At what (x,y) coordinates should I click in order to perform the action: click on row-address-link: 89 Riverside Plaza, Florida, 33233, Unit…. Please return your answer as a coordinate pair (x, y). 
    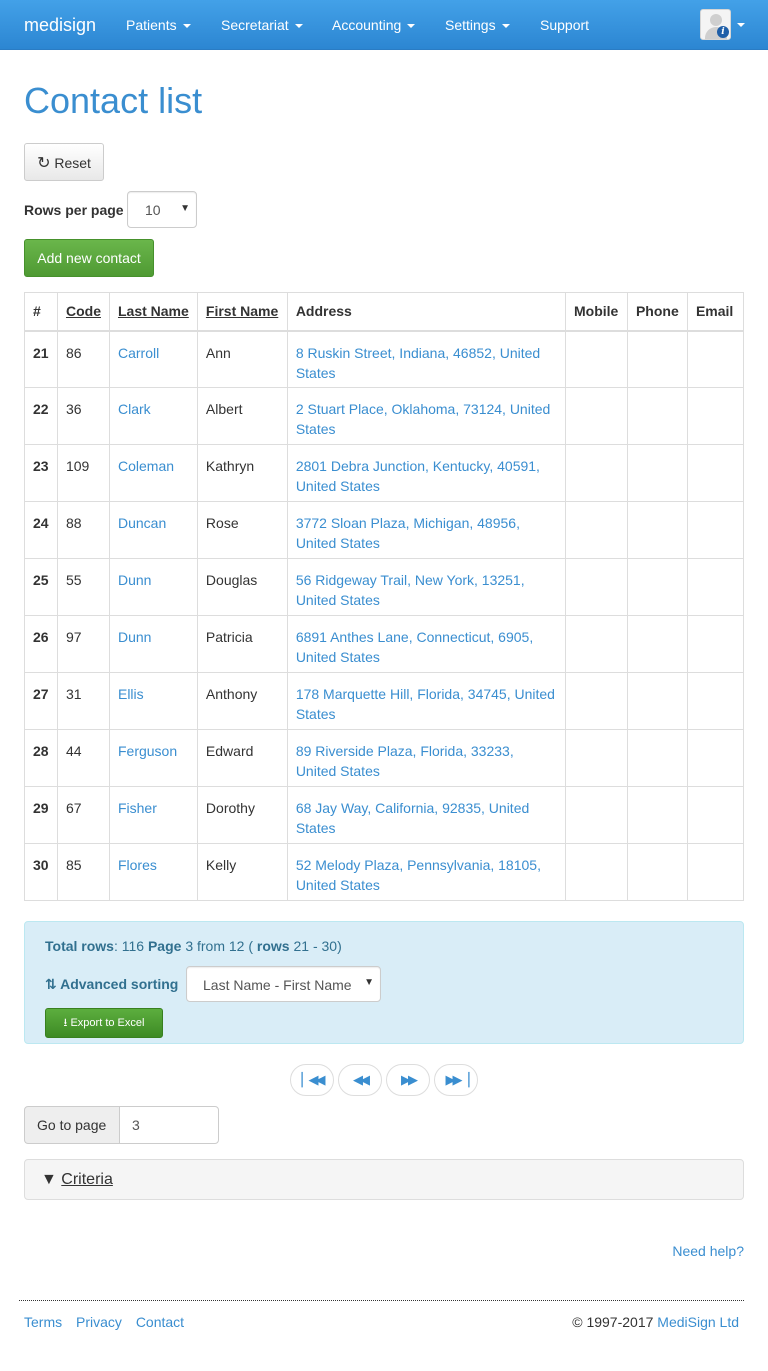
    Looking at the image, I should click on (405, 761).